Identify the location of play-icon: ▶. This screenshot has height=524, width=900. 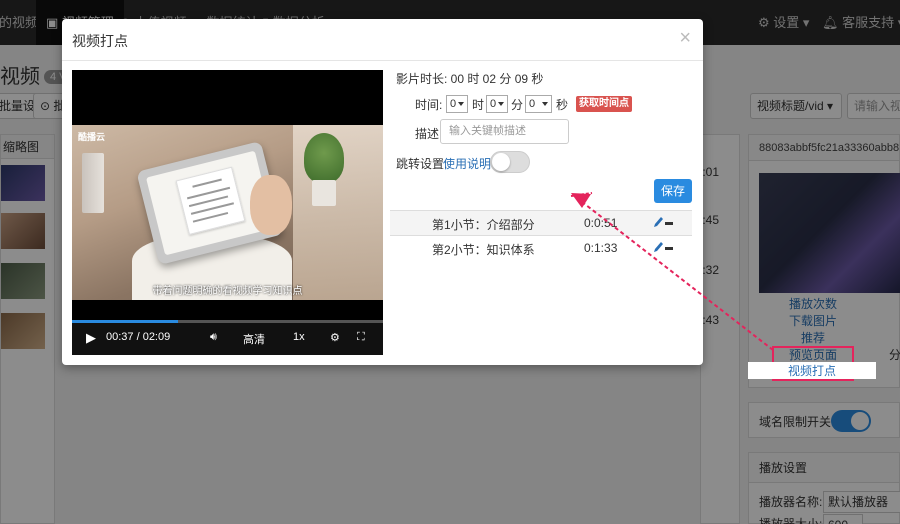
(91, 338).